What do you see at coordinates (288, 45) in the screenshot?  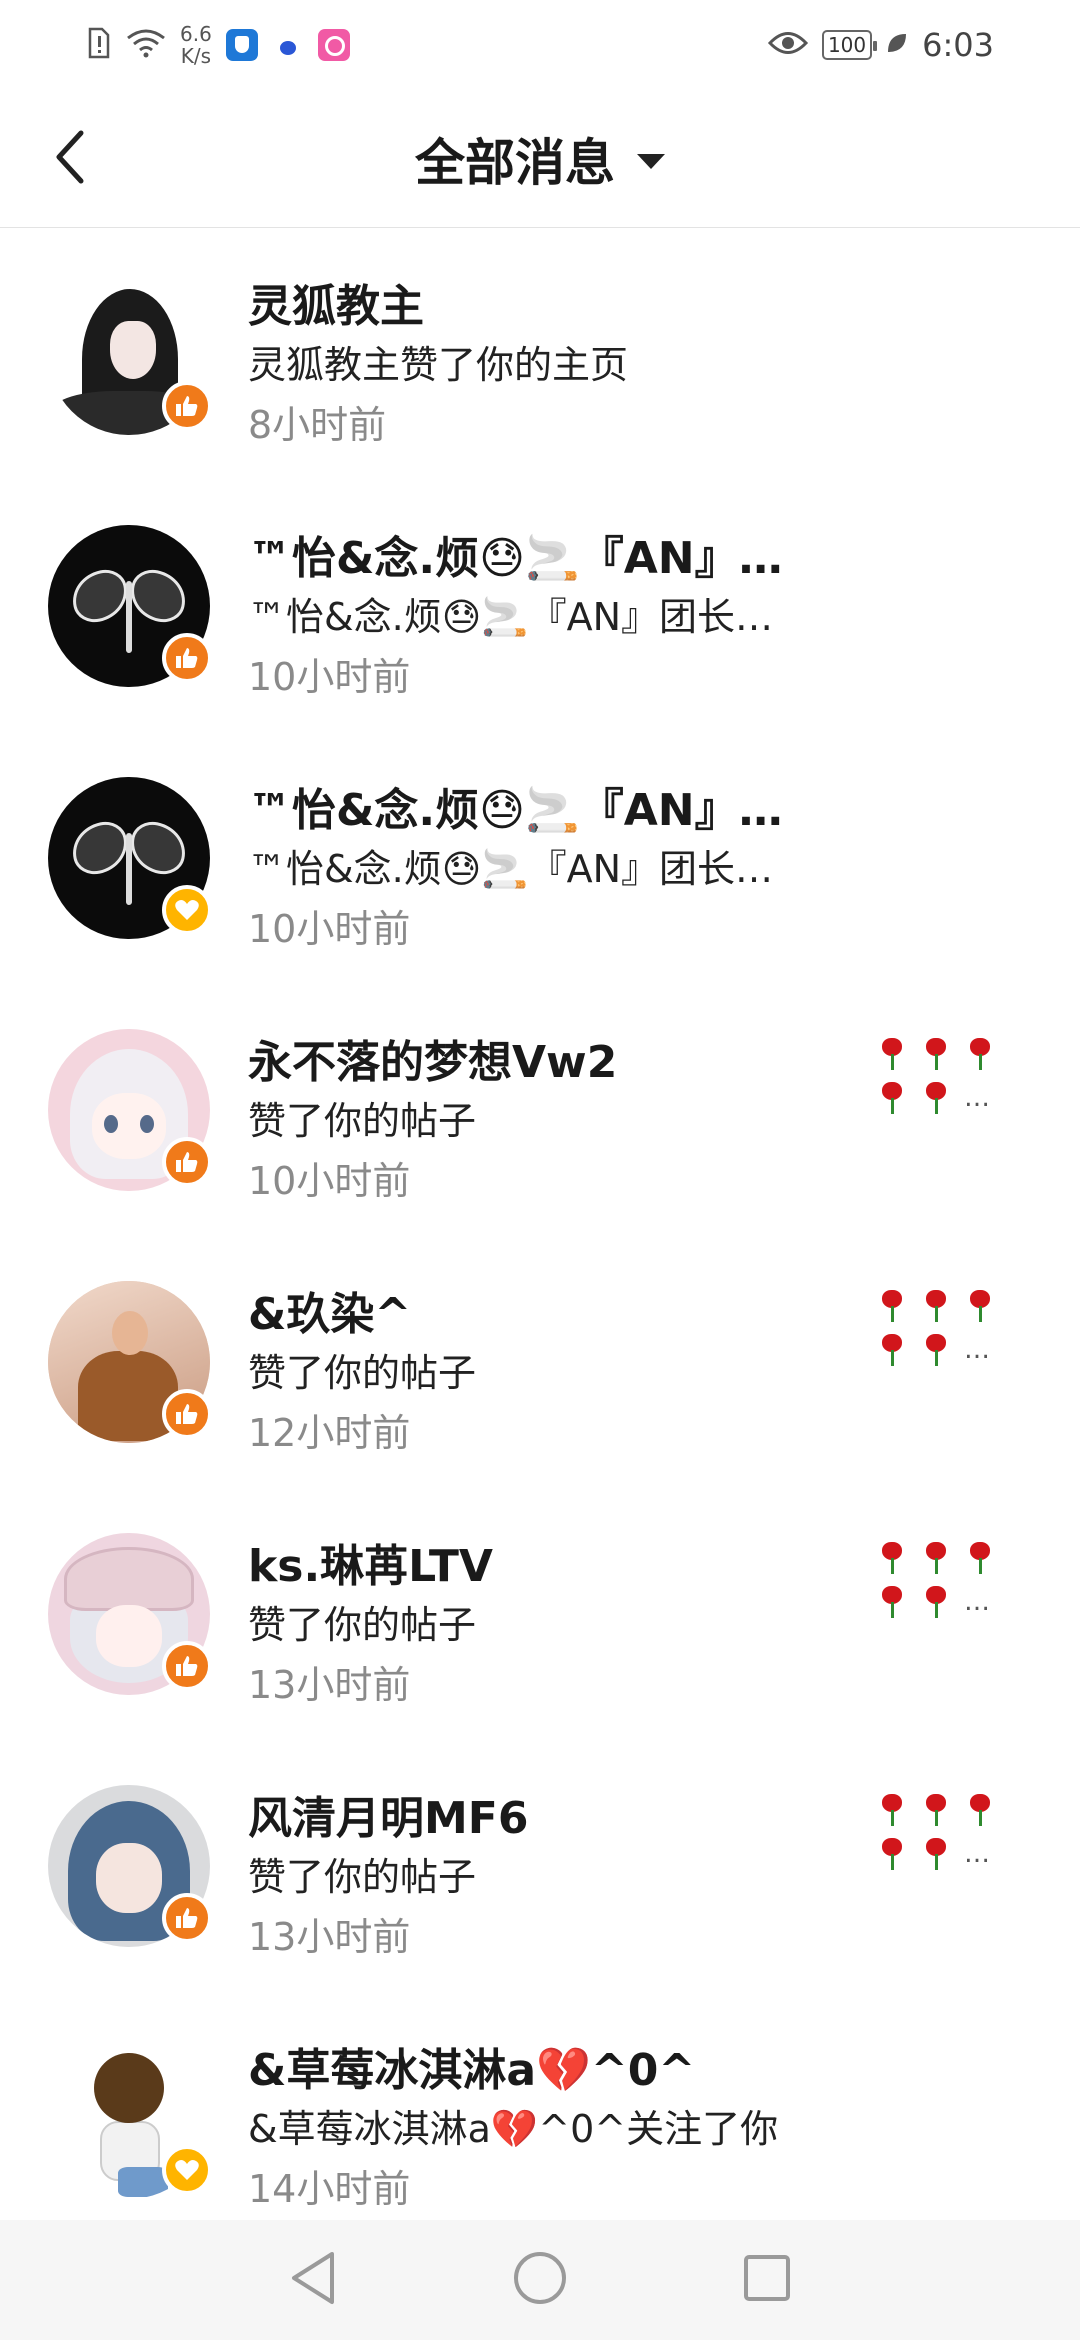 I see `baidu-paw-icon` at bounding box center [288, 45].